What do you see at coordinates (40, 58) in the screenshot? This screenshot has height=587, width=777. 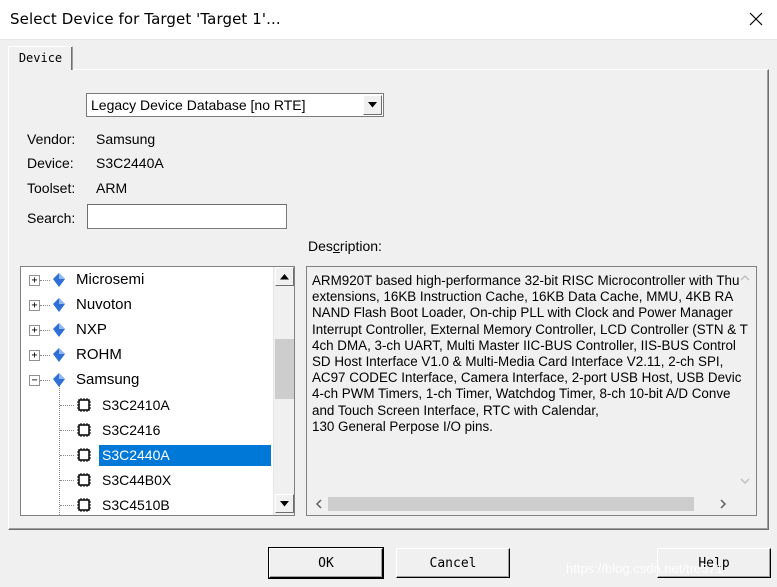 I see `tab-device: Device` at bounding box center [40, 58].